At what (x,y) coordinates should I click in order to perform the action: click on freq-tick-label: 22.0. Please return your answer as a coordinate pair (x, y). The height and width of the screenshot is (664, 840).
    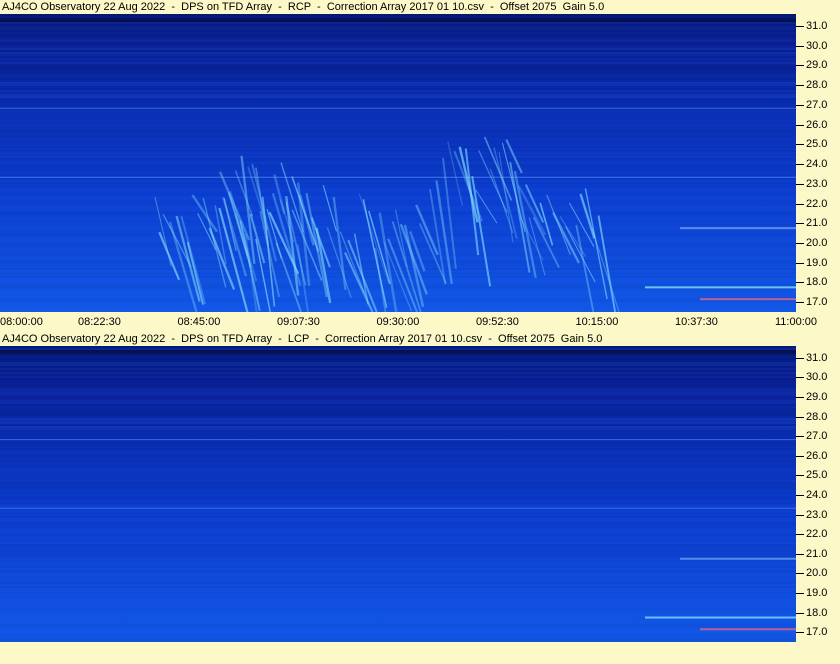
    Looking at the image, I should click on (817, 203).